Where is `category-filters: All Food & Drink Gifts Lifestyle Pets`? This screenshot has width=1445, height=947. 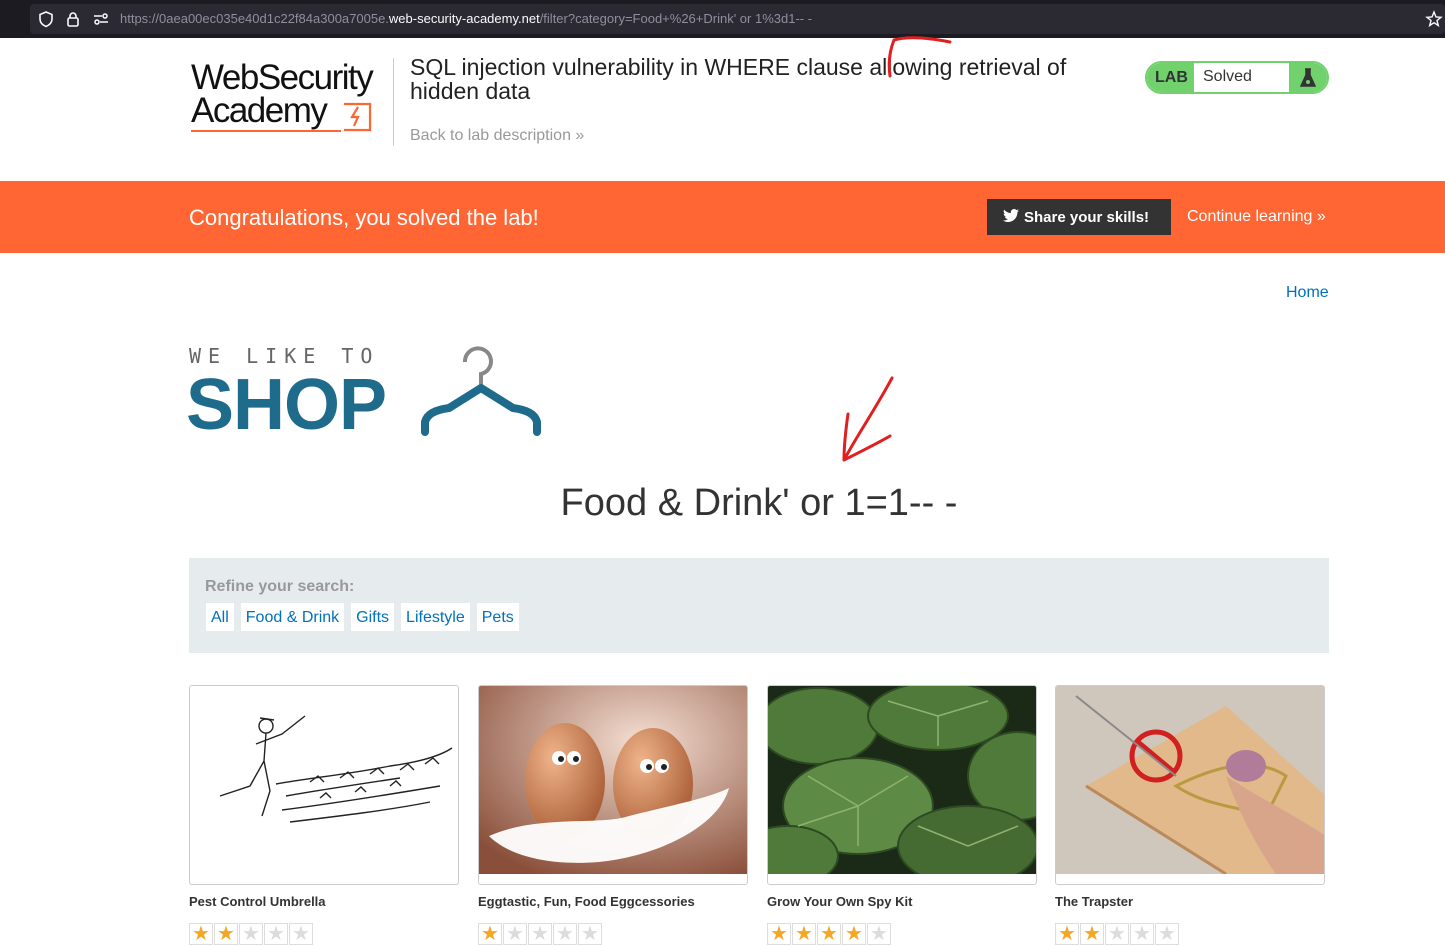
category-filters: All Food & Drink Gifts Lifestyle Pets is located at coordinates (362, 617).